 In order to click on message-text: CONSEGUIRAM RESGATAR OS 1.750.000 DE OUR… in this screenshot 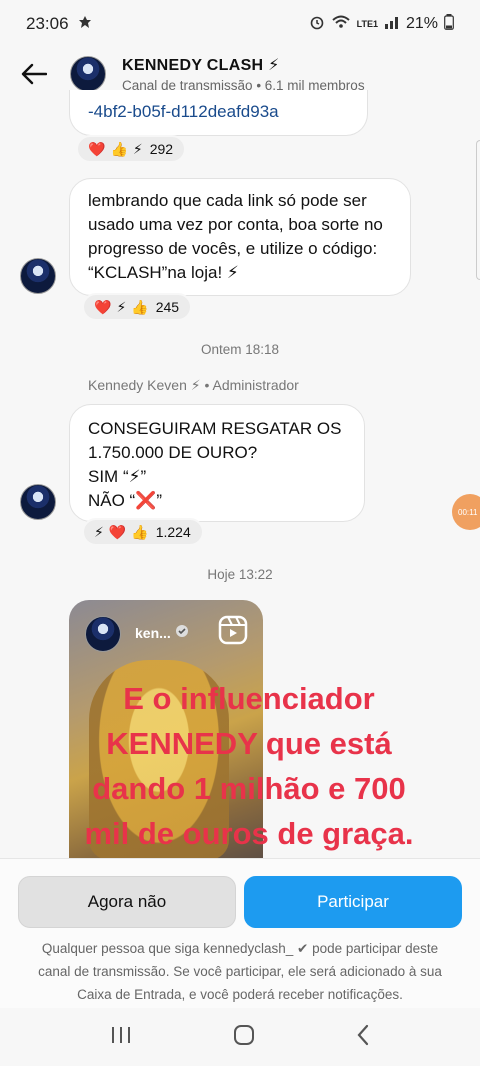, I will do `click(215, 440)`.